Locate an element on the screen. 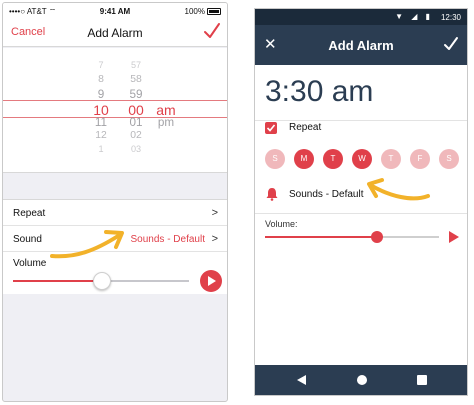  android-nav-bar is located at coordinates (361, 380).